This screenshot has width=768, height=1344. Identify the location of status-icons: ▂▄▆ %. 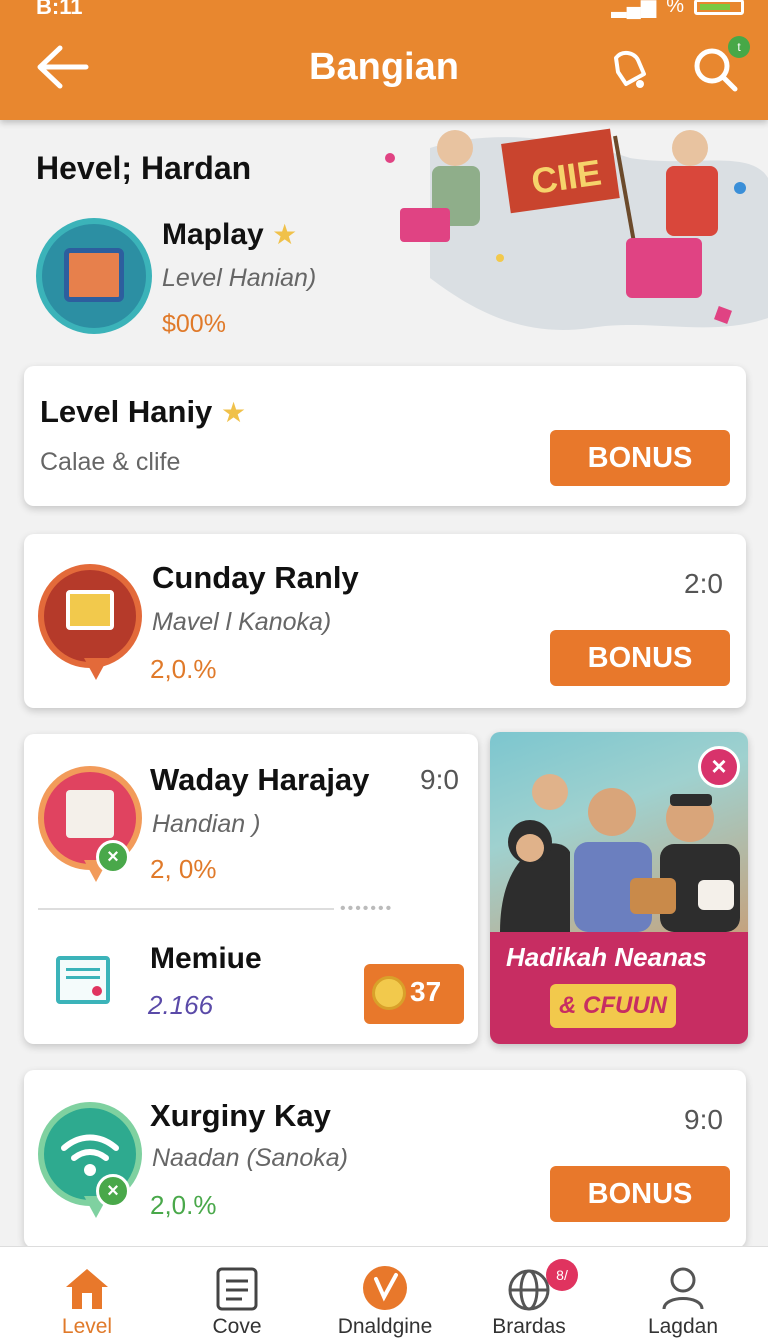
(677, 9).